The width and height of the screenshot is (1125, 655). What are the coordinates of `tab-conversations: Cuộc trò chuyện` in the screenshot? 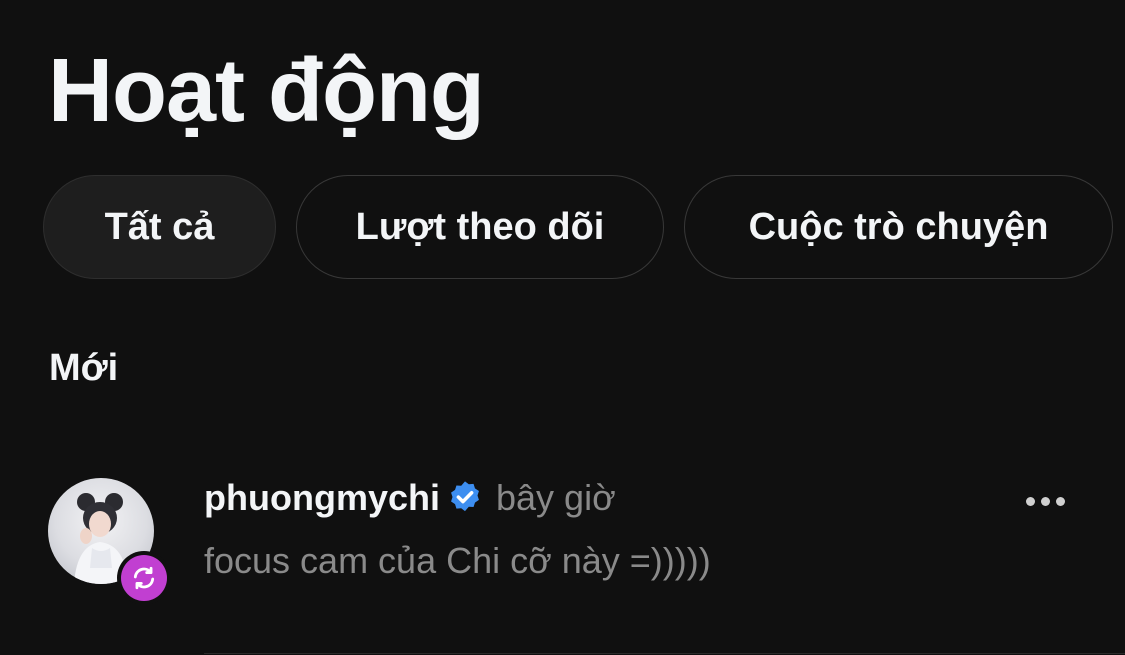 It's located at (898, 227).